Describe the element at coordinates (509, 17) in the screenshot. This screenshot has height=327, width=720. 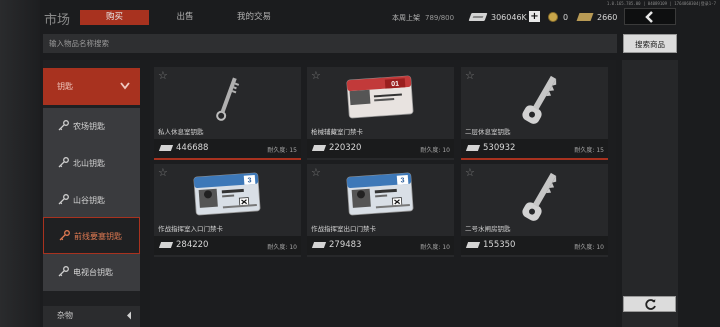
I see `cash-value: 306046K` at that location.